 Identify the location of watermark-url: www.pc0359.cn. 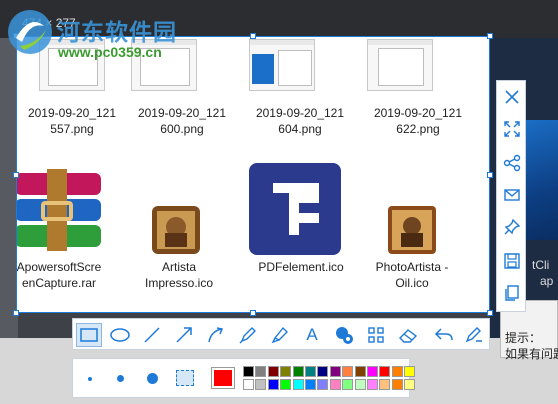
(110, 52).